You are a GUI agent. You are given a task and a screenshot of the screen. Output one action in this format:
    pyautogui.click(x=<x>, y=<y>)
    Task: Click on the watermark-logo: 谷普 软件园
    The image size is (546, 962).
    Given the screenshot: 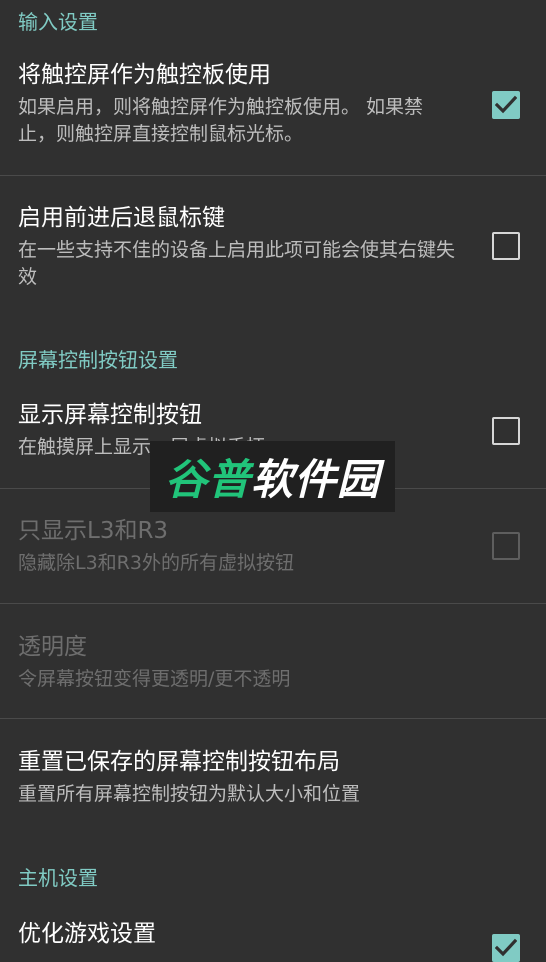 What is the action you would take?
    pyautogui.click(x=272, y=476)
    